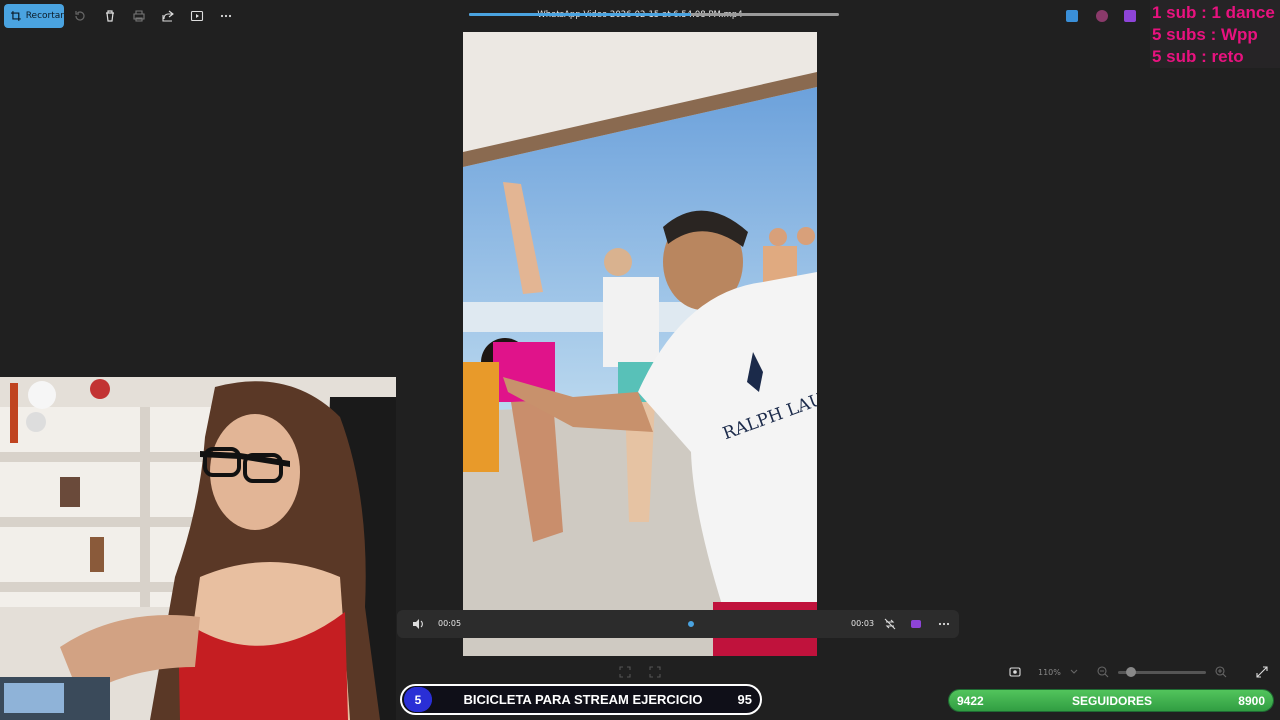  Describe the element at coordinates (1103, 672) in the screenshot. I see `zoom-out-icon` at that location.